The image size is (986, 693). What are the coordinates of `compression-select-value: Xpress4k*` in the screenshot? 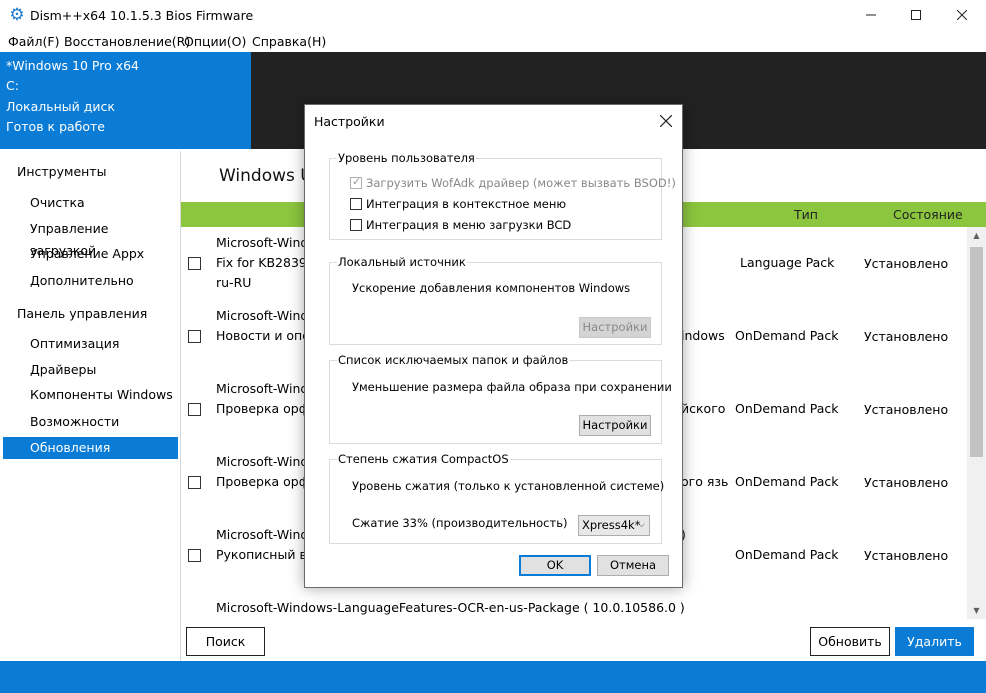 It's located at (611, 525).